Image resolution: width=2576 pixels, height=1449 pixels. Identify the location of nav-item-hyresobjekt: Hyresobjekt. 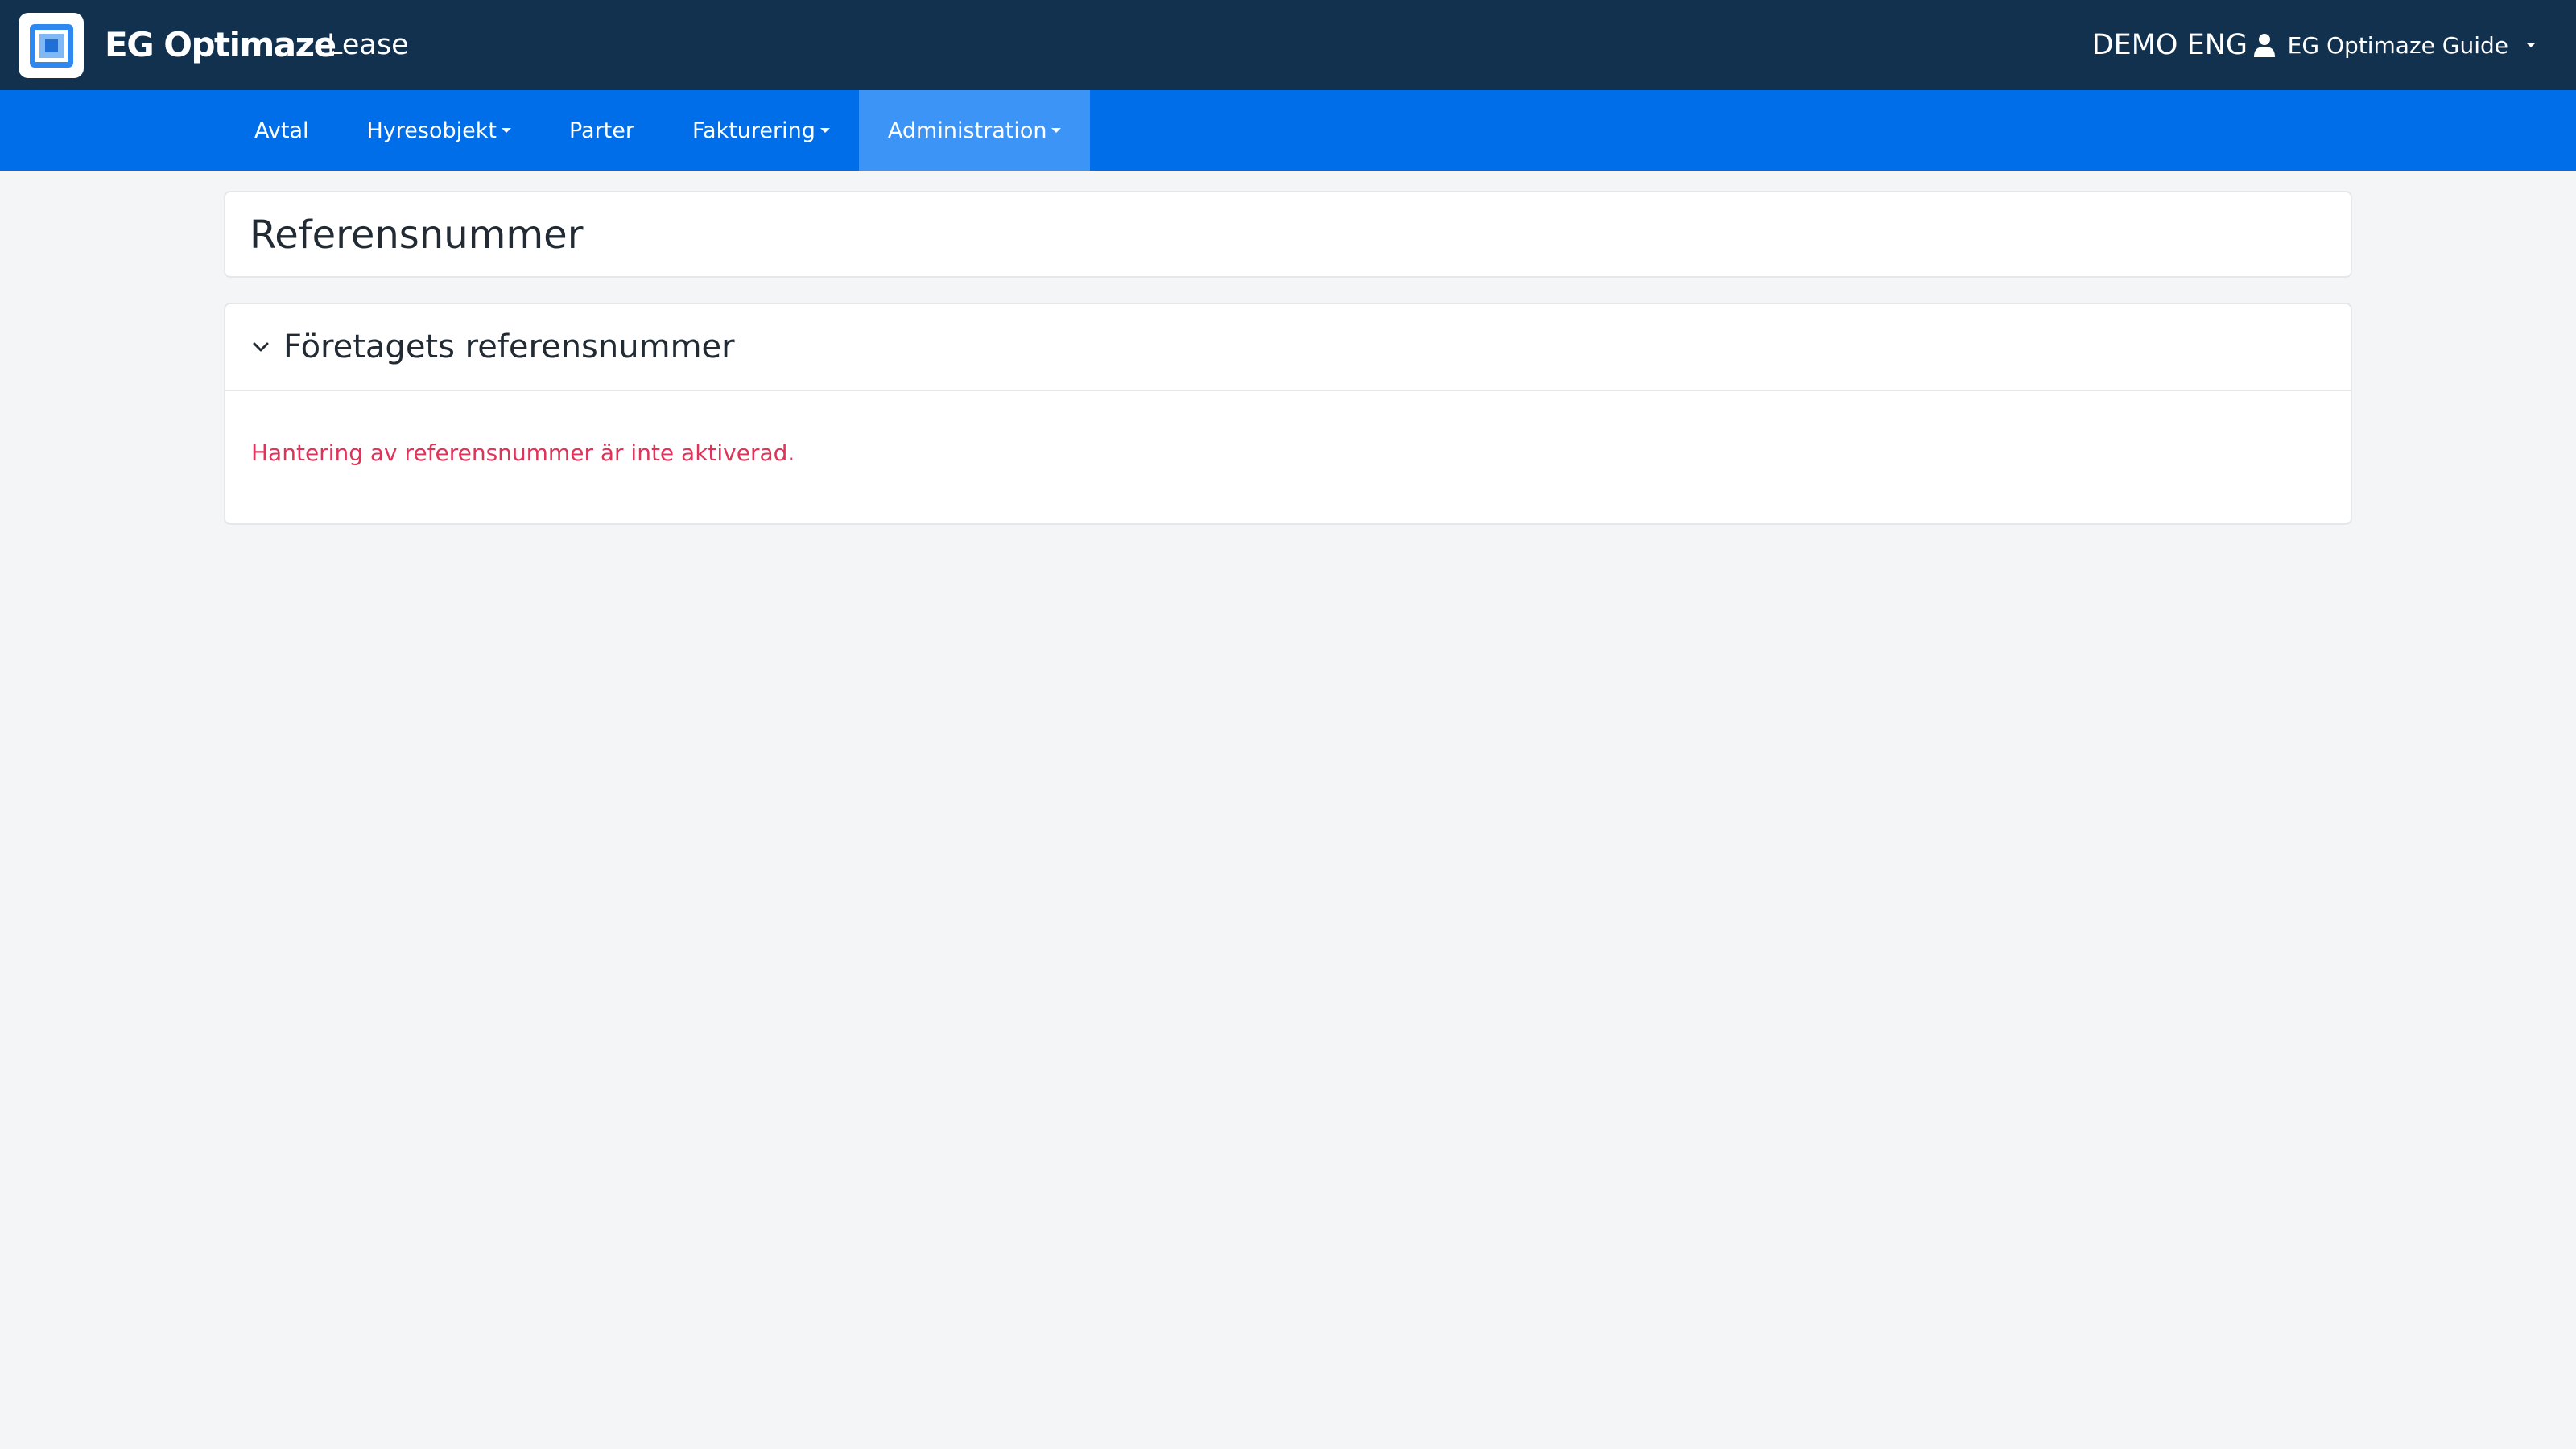
(439, 130).